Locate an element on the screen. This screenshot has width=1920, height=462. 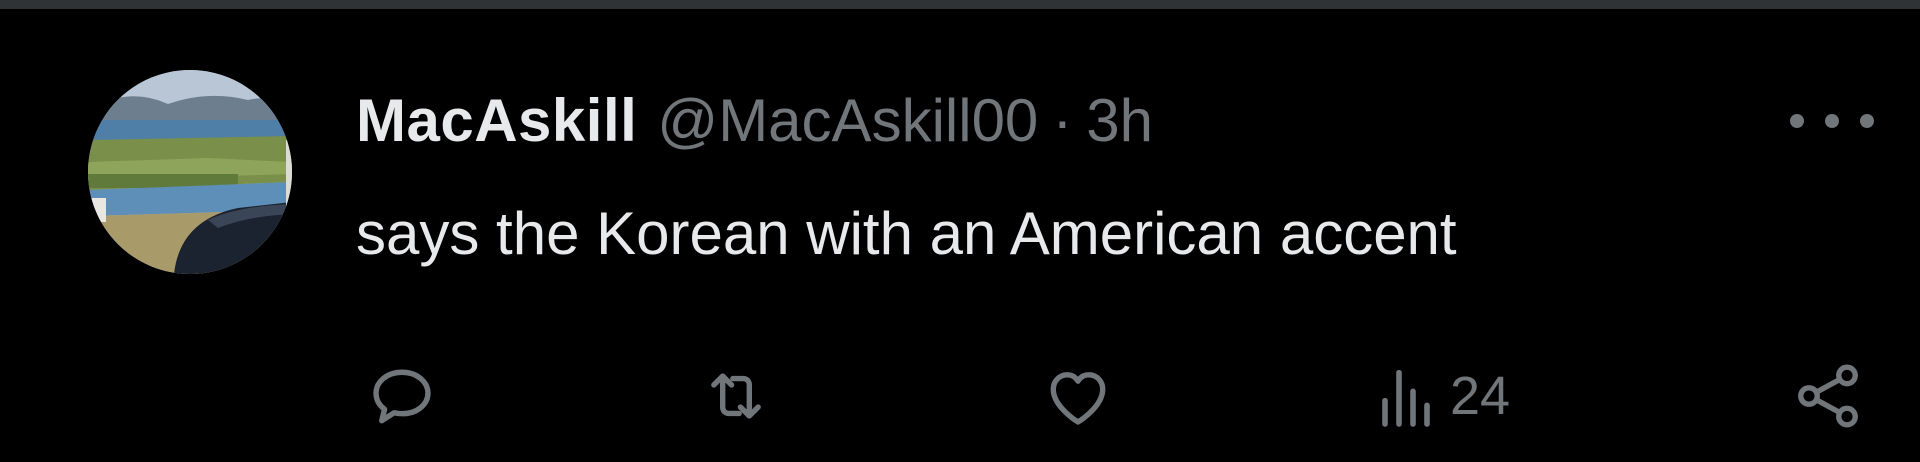
more-horizontal-icon is located at coordinates (1797, 121).